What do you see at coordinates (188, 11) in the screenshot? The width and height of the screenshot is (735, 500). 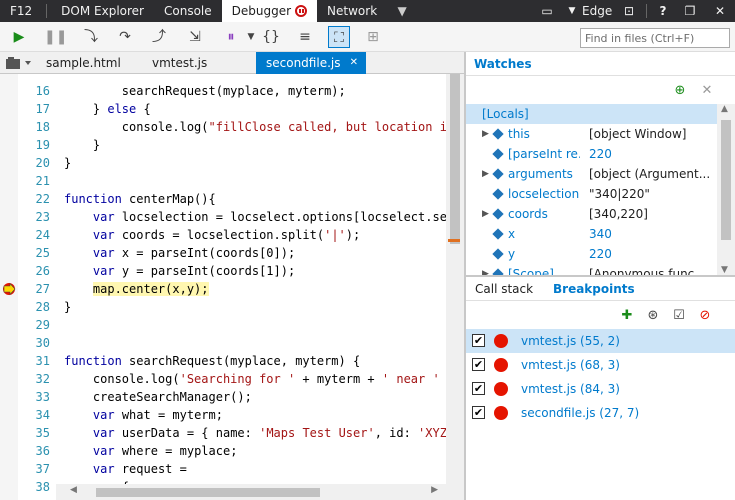 I see `tab-console: Console` at bounding box center [188, 11].